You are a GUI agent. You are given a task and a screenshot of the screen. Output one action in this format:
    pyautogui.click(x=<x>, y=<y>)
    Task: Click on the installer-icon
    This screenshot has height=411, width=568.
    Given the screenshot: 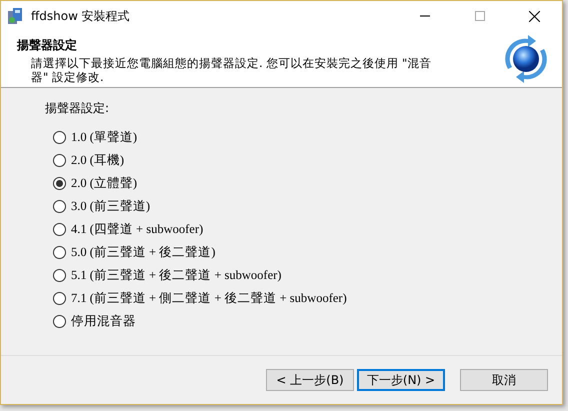 What is the action you would take?
    pyautogui.click(x=15, y=16)
    